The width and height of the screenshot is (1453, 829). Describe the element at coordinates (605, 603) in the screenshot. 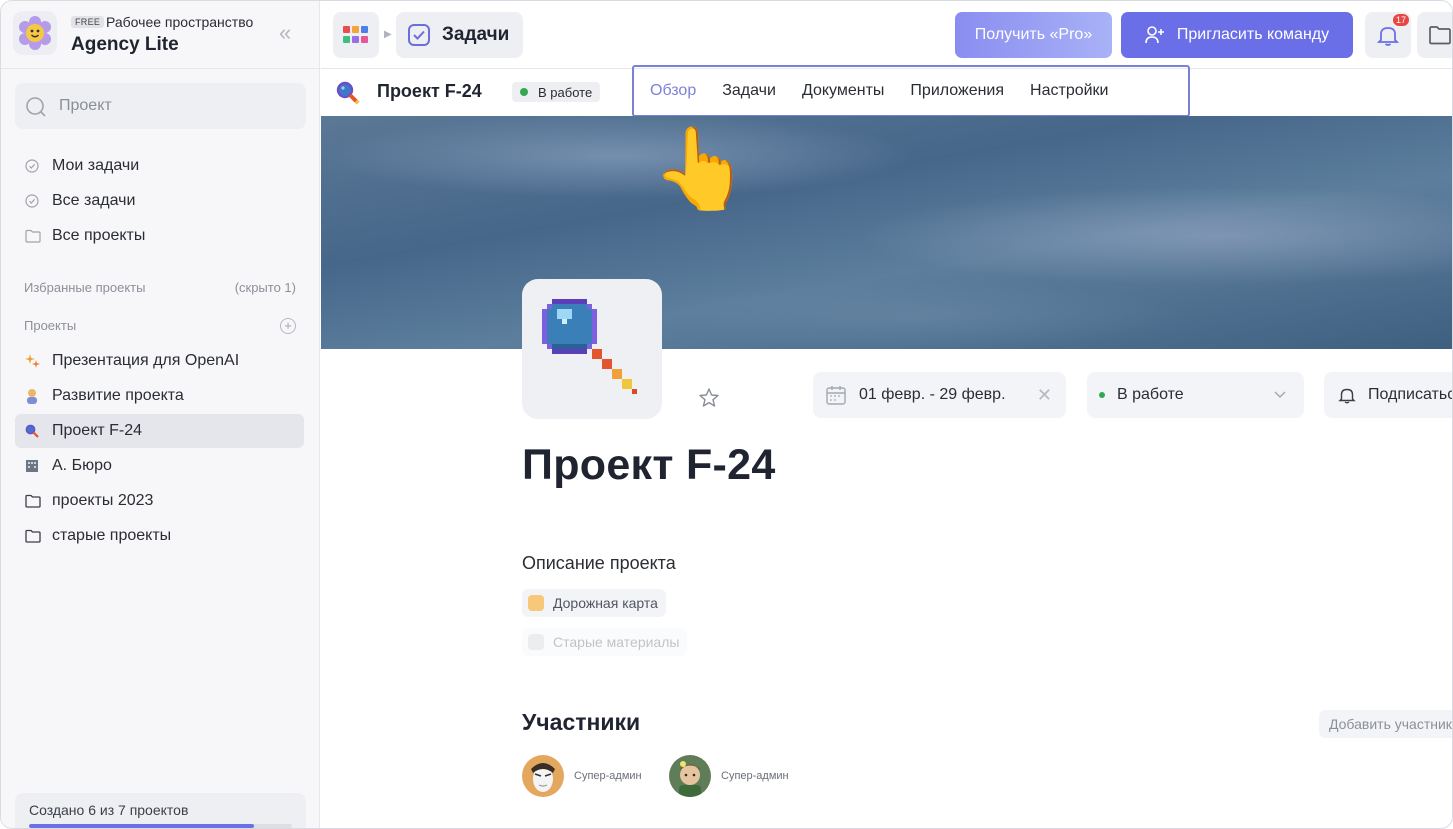

I see `doc-label: Дорожная карта` at that location.